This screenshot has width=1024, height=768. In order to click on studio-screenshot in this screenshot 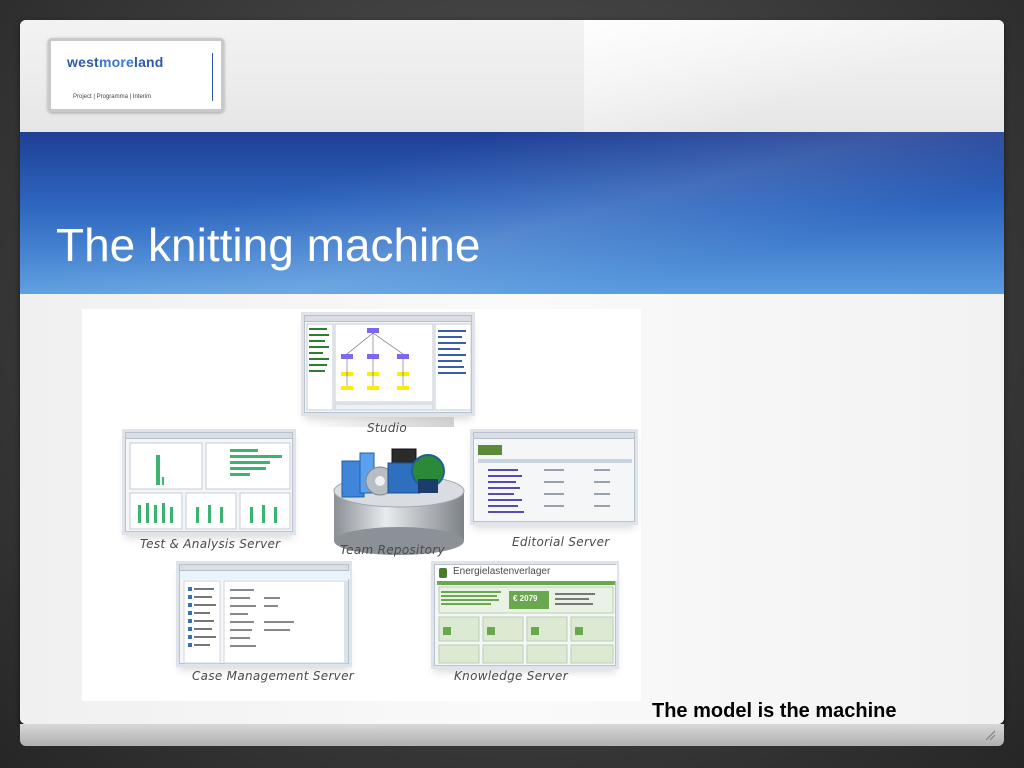, I will do `click(388, 364)`.